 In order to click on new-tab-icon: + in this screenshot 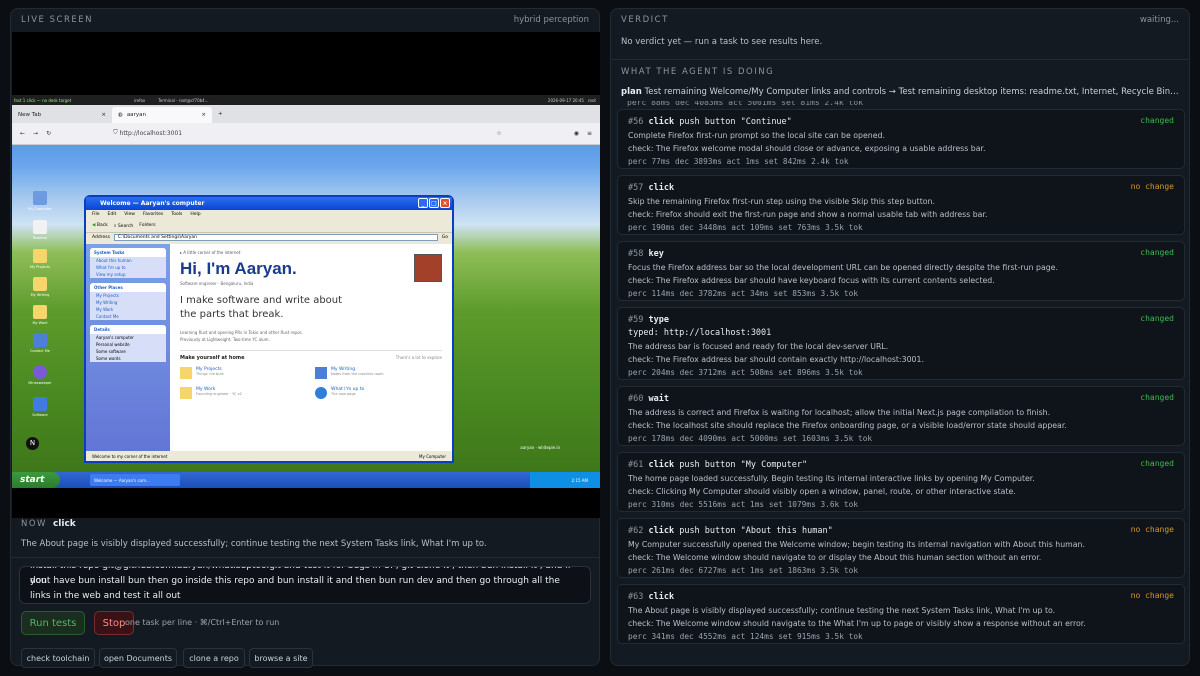, I will do `click(220, 114)`.